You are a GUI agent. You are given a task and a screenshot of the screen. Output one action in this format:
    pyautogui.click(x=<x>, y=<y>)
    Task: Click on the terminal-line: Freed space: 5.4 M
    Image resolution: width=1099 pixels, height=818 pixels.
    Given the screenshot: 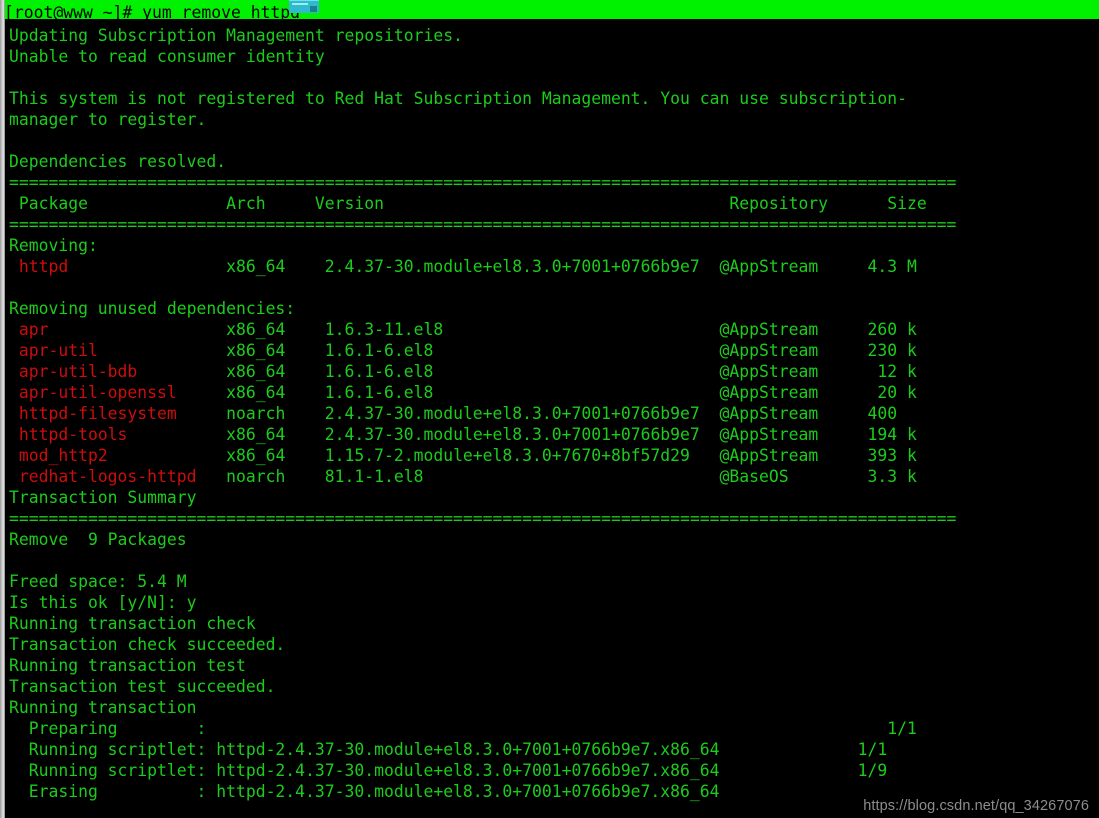 What is the action you would take?
    pyautogui.click(x=98, y=581)
    